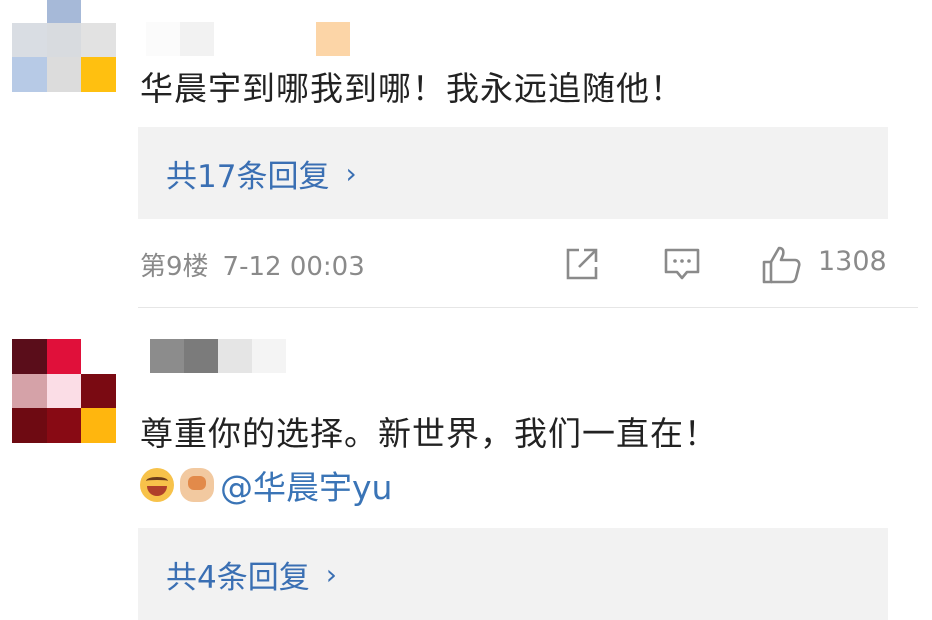  What do you see at coordinates (306, 485) in the screenshot?
I see `mention-link: @华晨宇yu` at bounding box center [306, 485].